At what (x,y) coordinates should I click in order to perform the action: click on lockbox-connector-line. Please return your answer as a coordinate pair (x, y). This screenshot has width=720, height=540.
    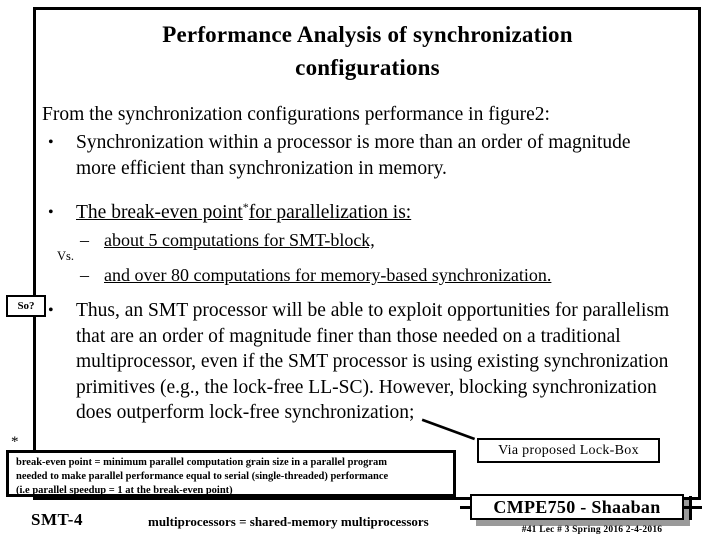
    Looking at the image, I should click on (448, 429).